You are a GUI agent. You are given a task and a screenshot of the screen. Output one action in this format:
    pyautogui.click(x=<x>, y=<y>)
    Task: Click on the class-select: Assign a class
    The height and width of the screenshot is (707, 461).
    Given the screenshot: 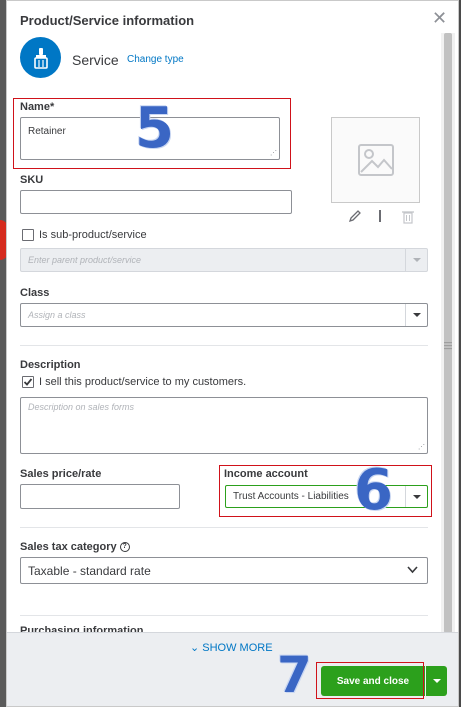 What is the action you would take?
    pyautogui.click(x=224, y=315)
    